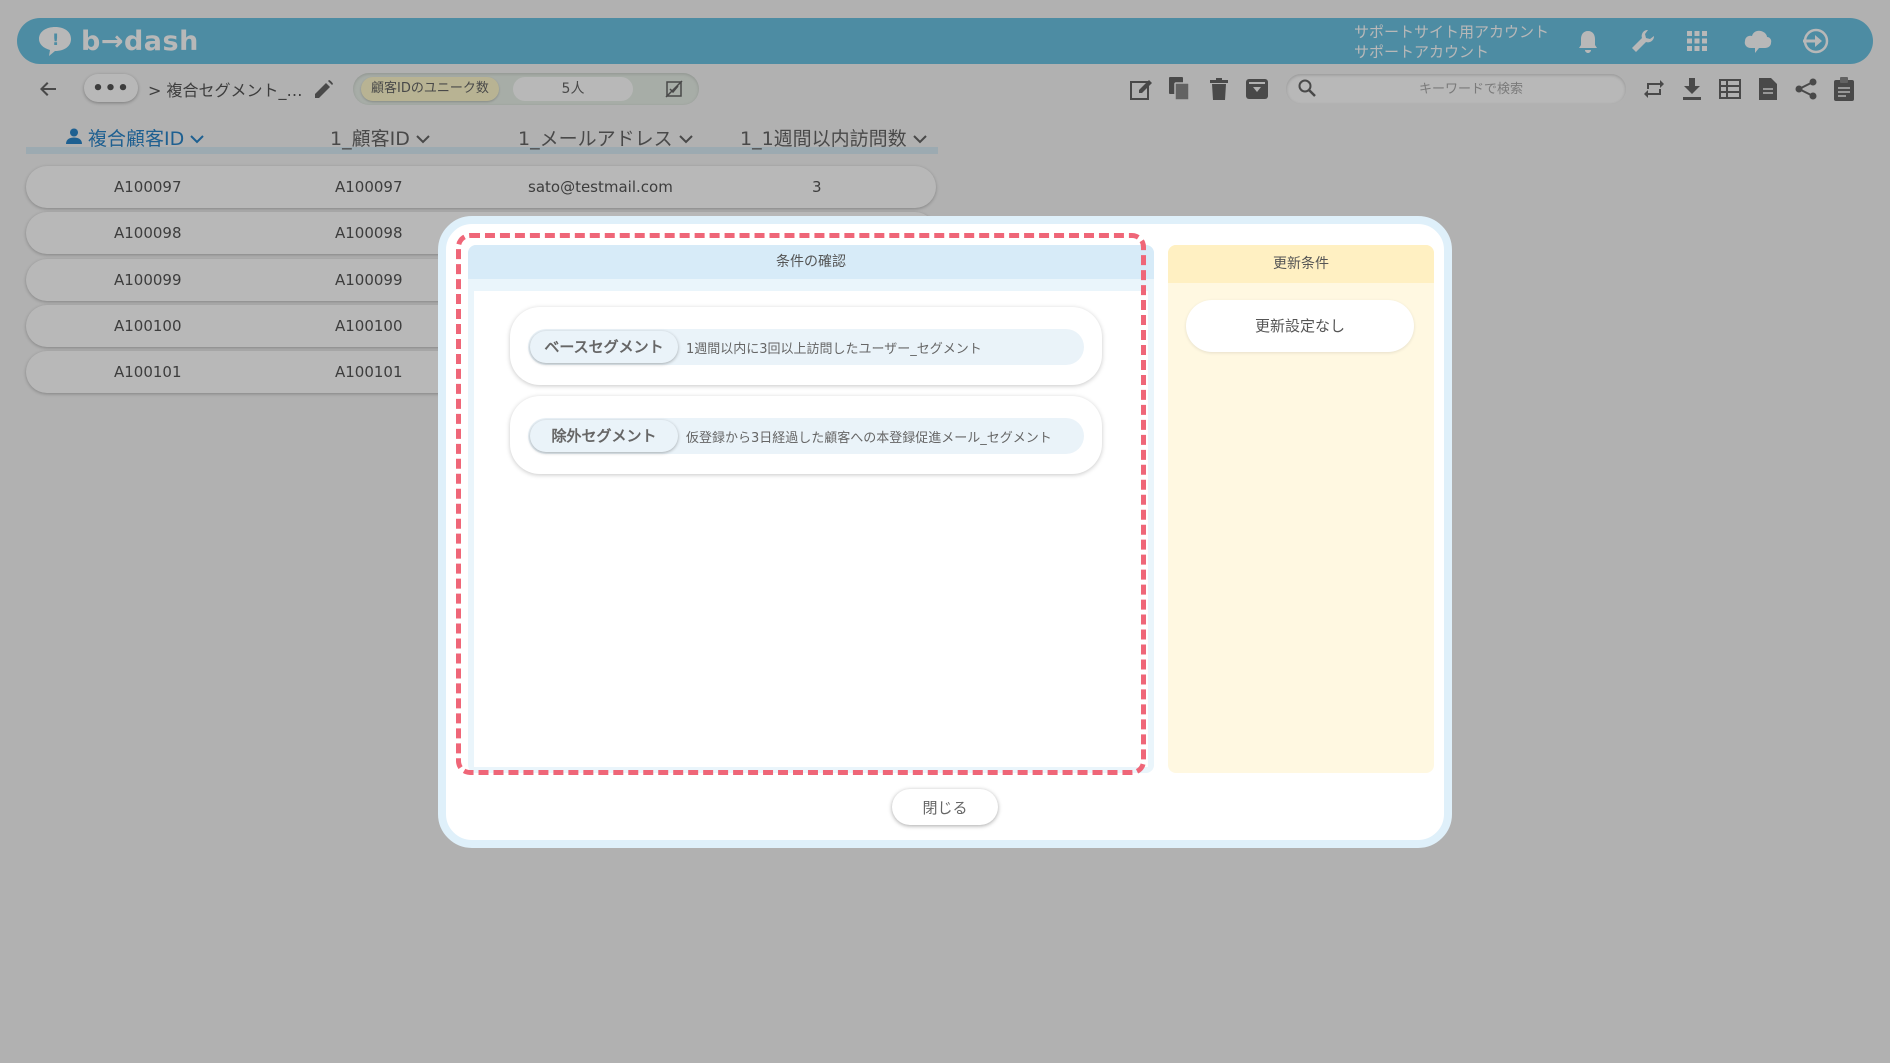  I want to click on base-segment-card: ベースセグメント 1週間以内に3回以上訪問したユーザー_セグメント, so click(806, 346).